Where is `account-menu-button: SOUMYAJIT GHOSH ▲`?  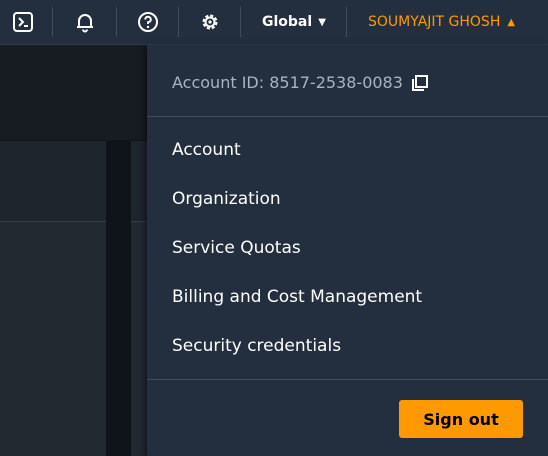
account-menu-button: SOUMYAJIT GHOSH ▲ is located at coordinates (441, 22).